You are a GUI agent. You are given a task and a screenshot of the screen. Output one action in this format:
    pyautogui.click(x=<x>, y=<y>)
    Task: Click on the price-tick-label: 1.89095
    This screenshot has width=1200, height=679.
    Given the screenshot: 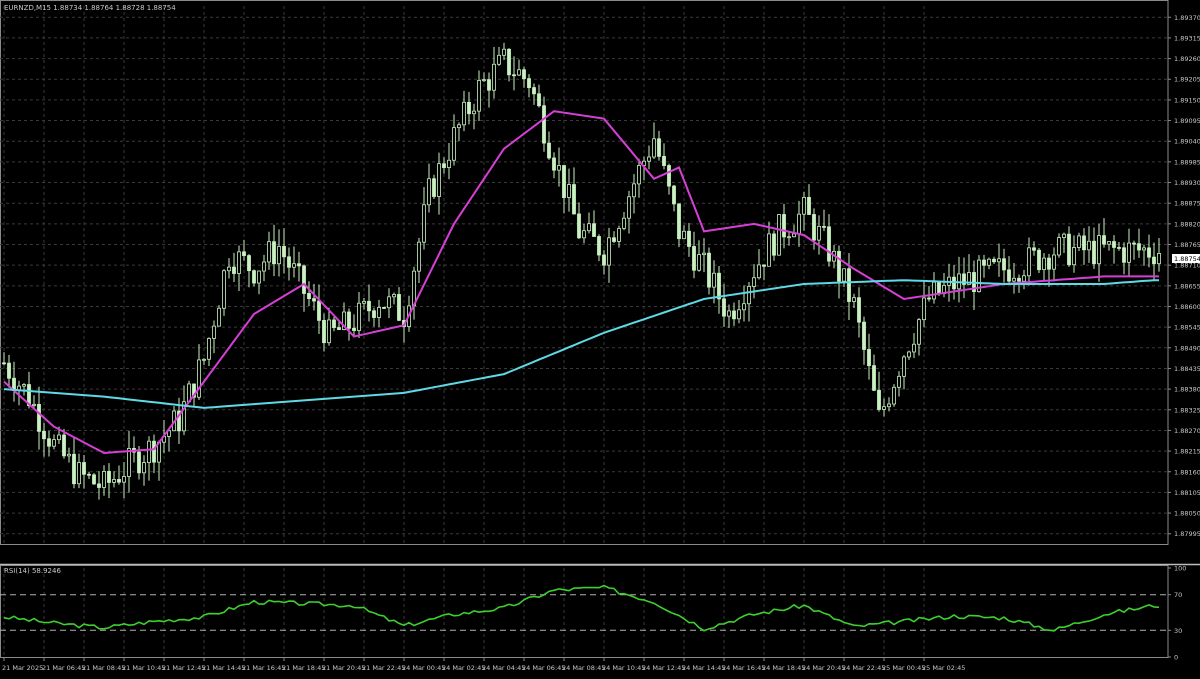 What is the action you would take?
    pyautogui.click(x=1187, y=121)
    